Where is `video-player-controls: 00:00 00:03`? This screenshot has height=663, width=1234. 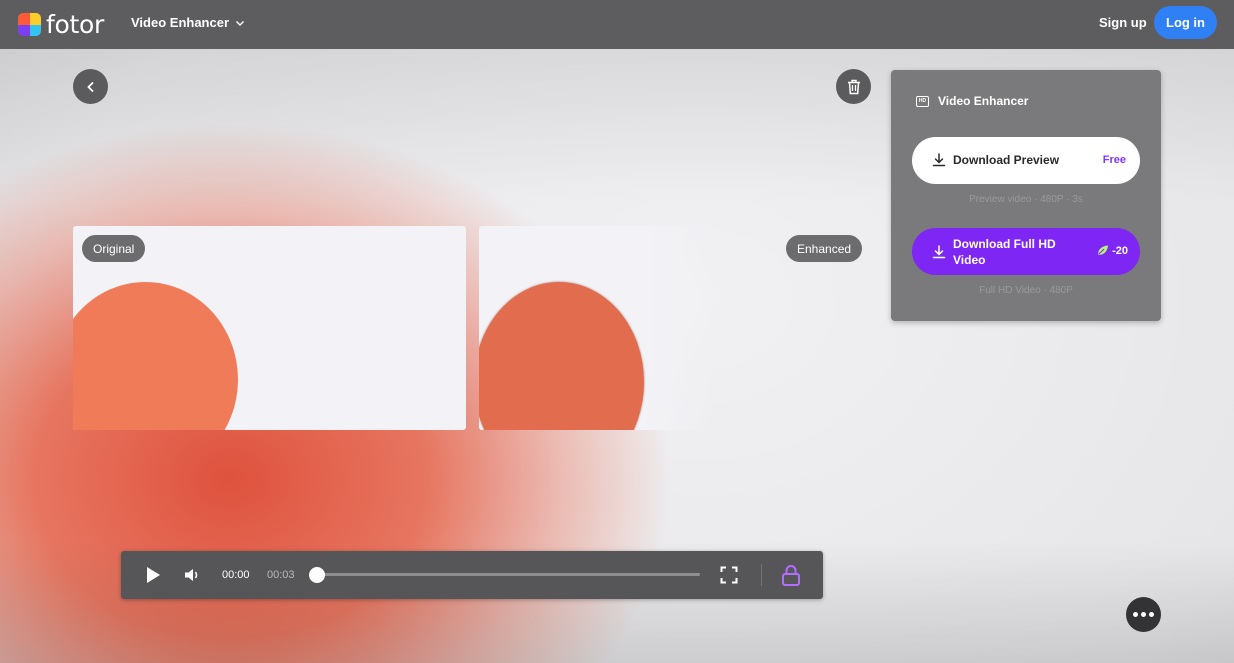 video-player-controls: 00:00 00:03 is located at coordinates (472, 575).